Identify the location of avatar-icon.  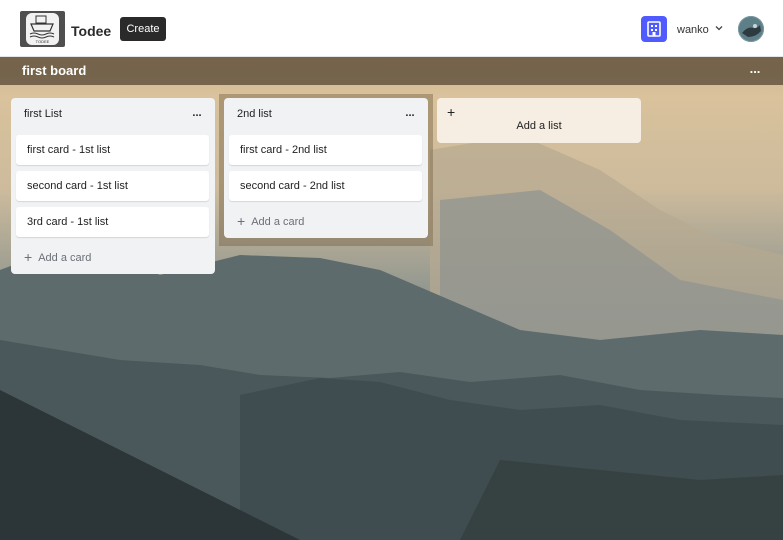
(751, 29).